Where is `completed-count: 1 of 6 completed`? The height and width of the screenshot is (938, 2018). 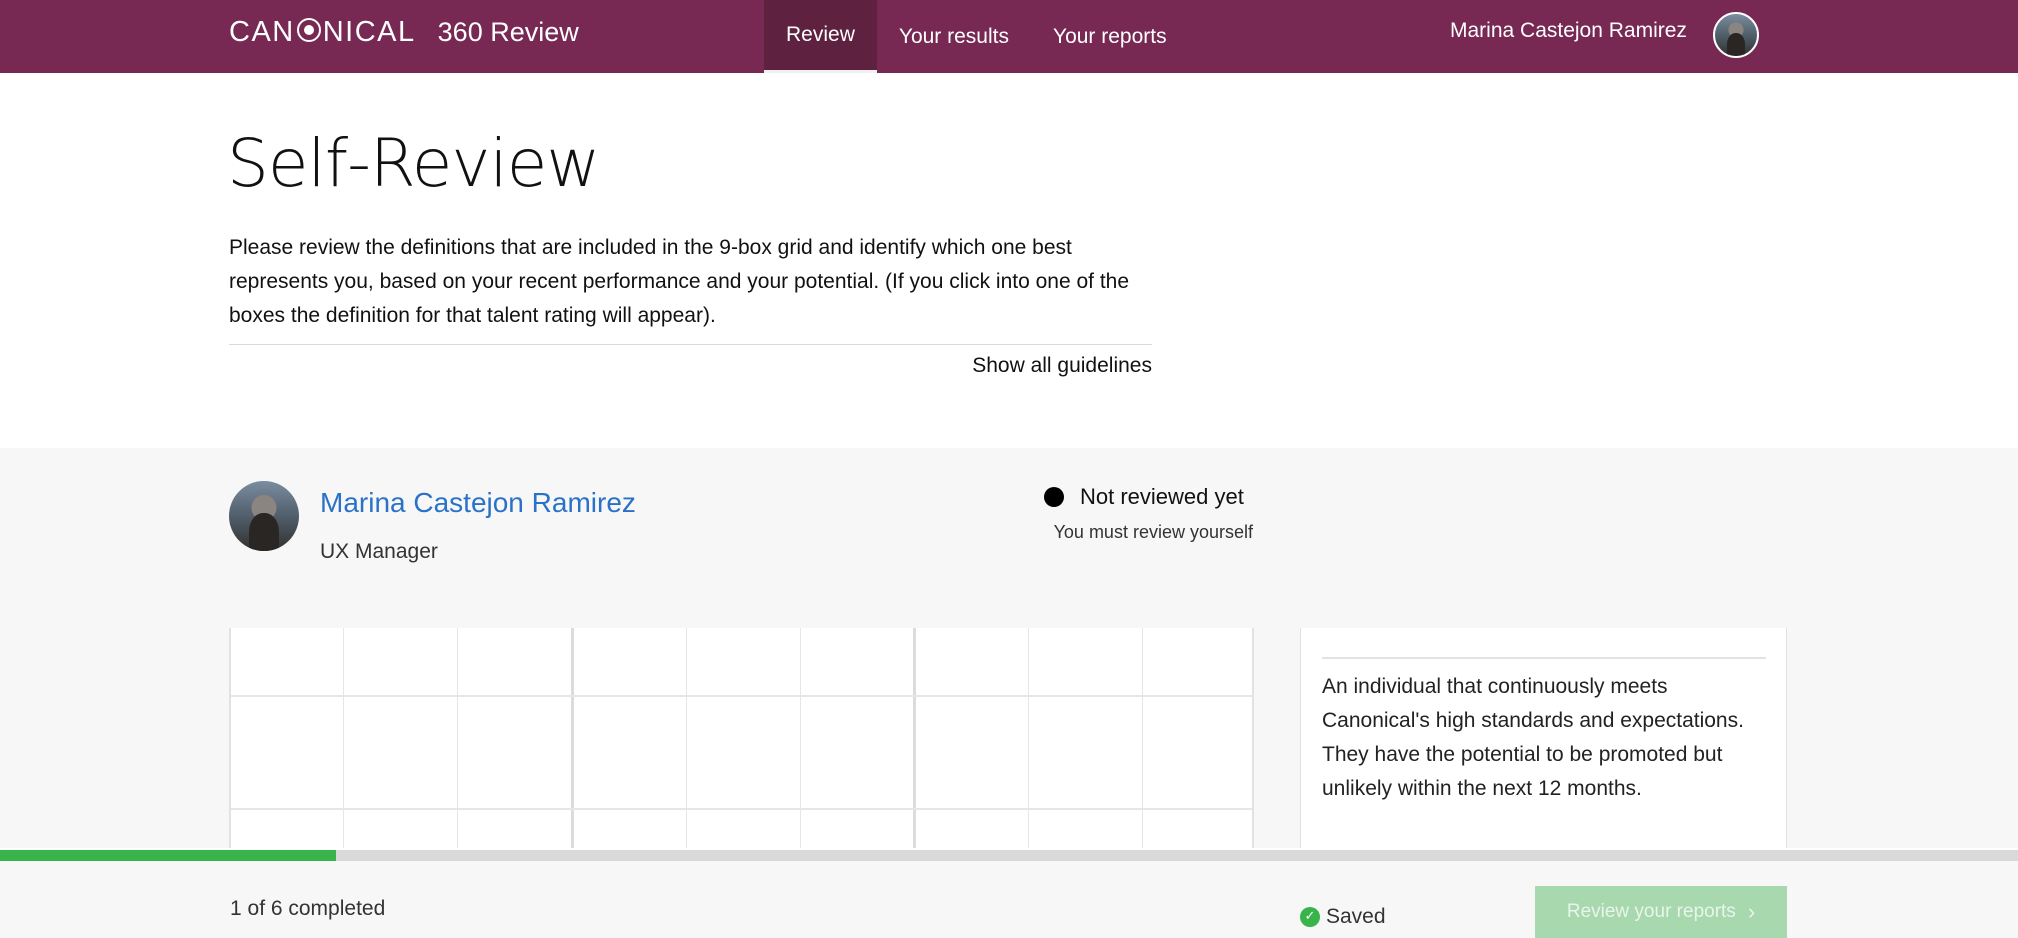 completed-count: 1 of 6 completed is located at coordinates (308, 908).